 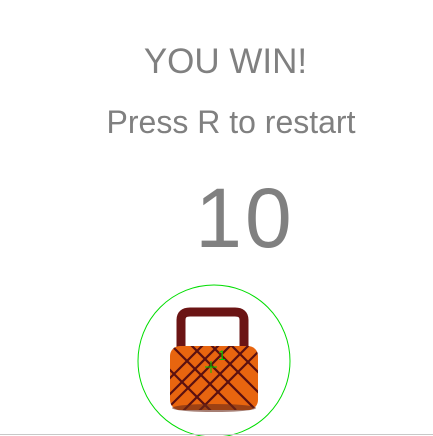 I want to click on debug-id-label: 1, so click(x=222, y=355).